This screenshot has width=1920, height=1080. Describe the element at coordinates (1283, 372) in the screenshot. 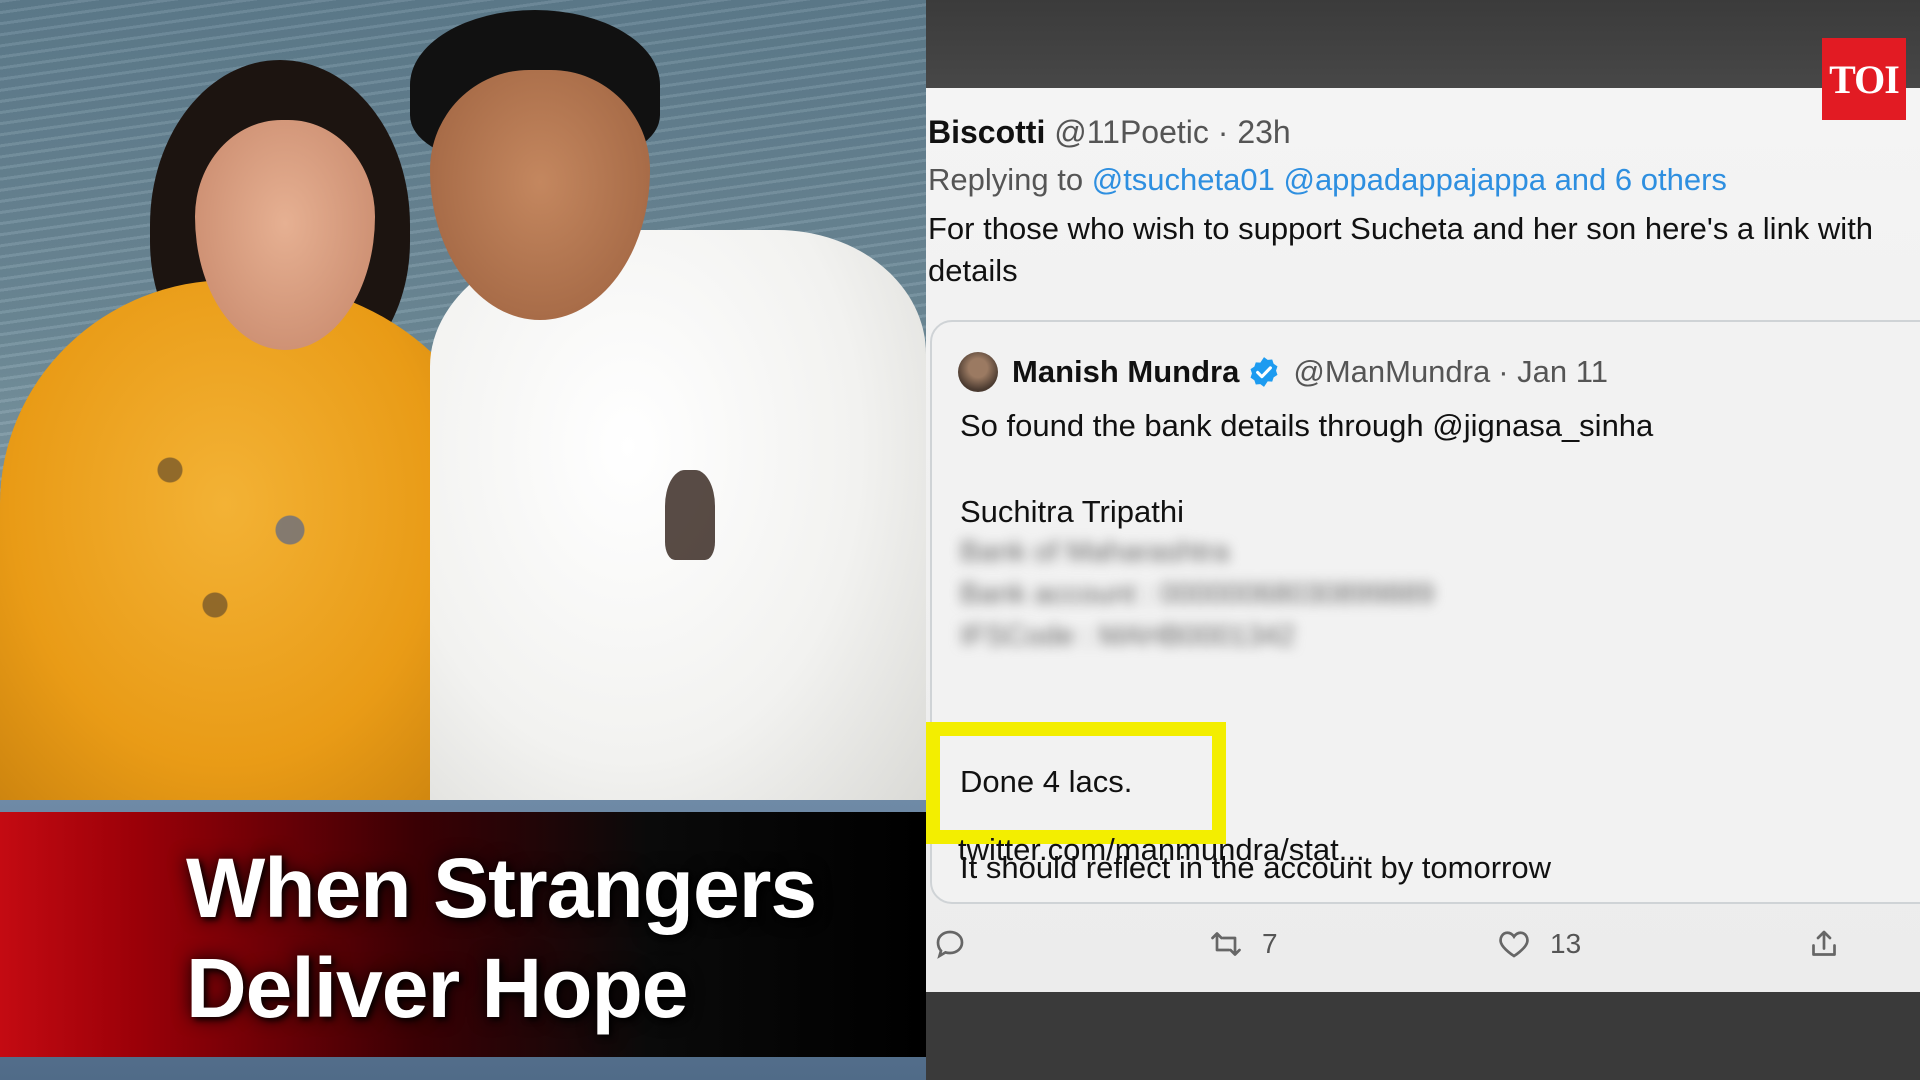

I see `quoted-header: Manish Mundra @ManMundra · Jan 11` at that location.